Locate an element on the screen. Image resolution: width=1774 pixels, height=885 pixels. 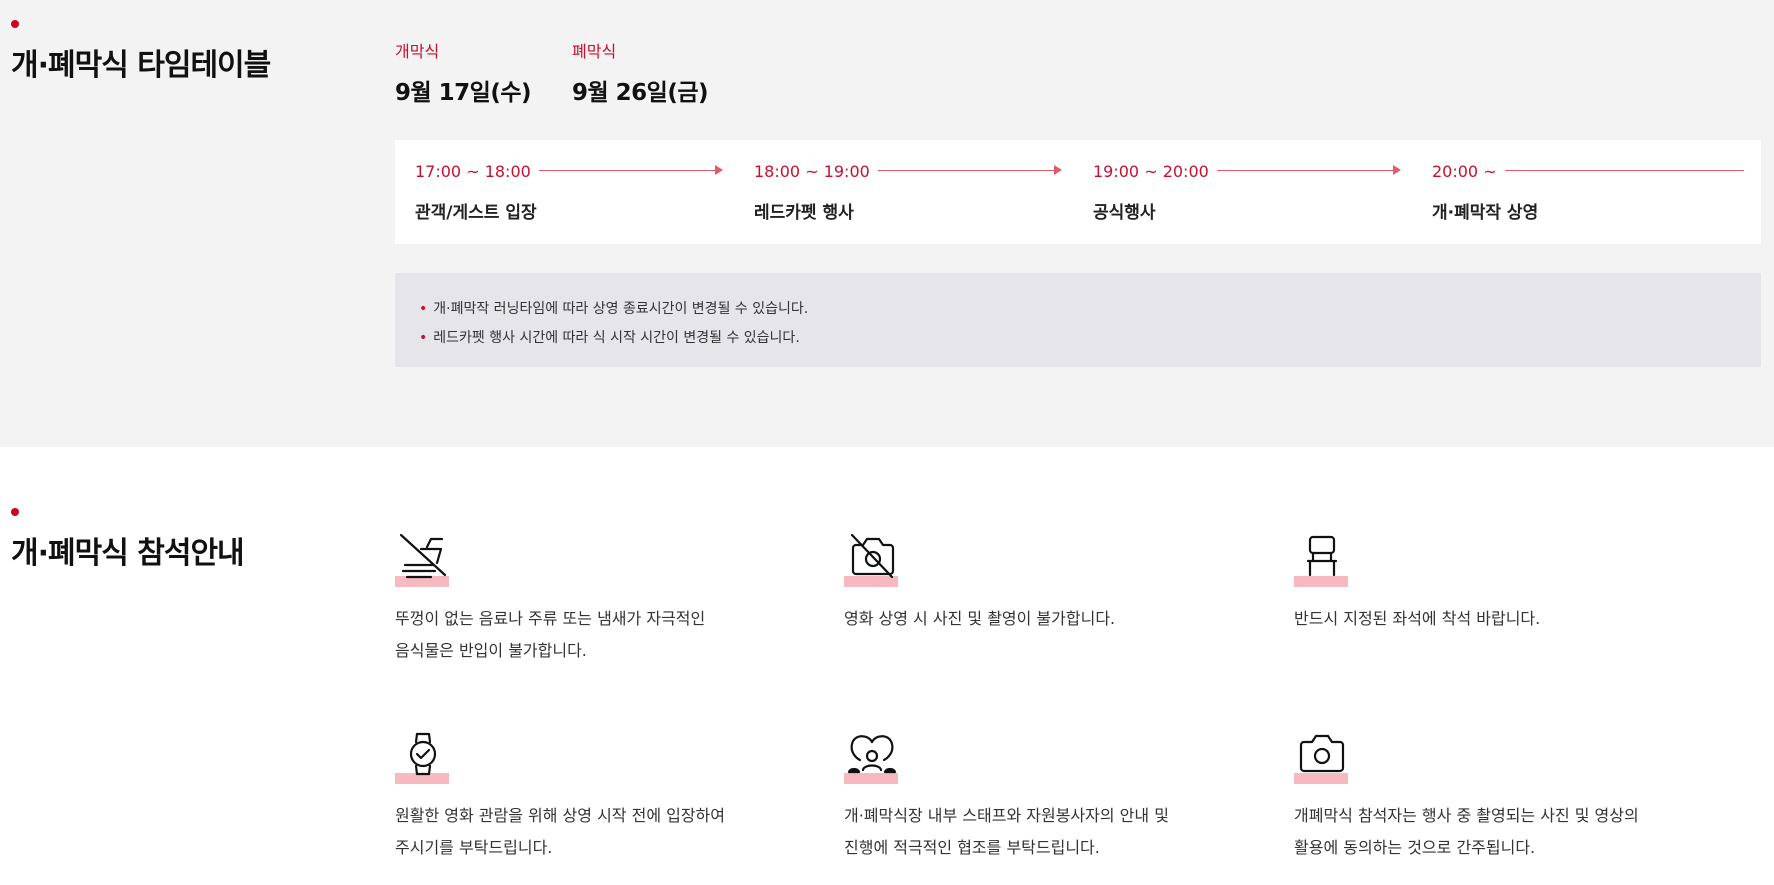
closing-date: 9월 26일(금) is located at coordinates (640, 93).